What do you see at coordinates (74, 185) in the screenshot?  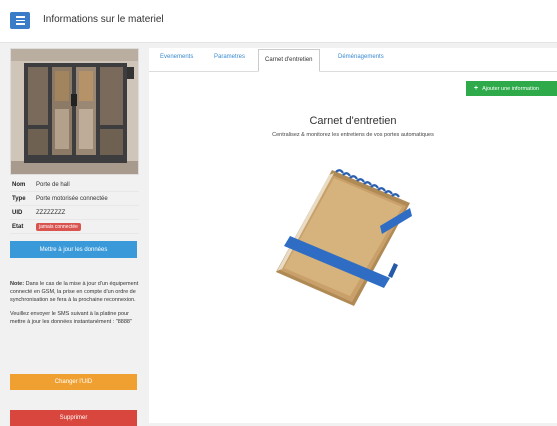 I see `table-row: Nom Porte de hall` at bounding box center [74, 185].